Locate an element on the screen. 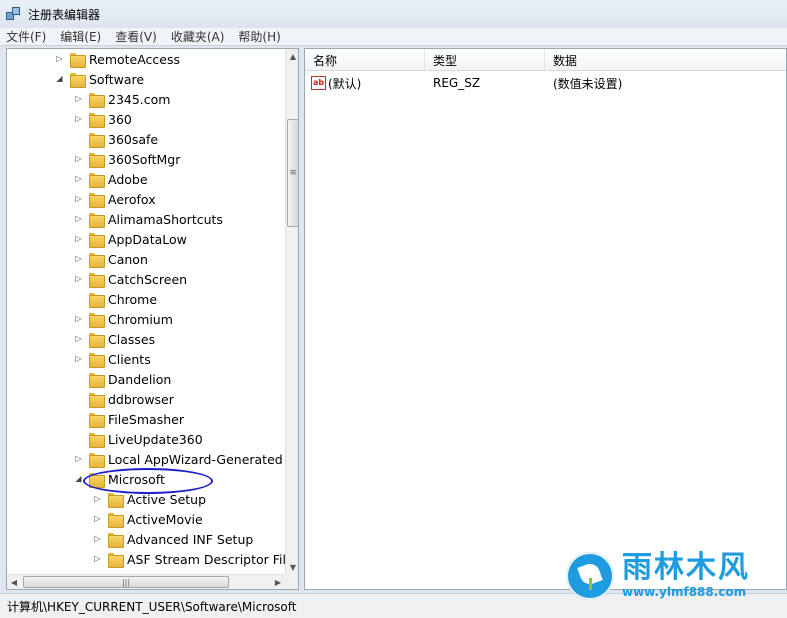  tree-horizontal-scrollbar: ◀ ||| ▶ is located at coordinates (146, 581).